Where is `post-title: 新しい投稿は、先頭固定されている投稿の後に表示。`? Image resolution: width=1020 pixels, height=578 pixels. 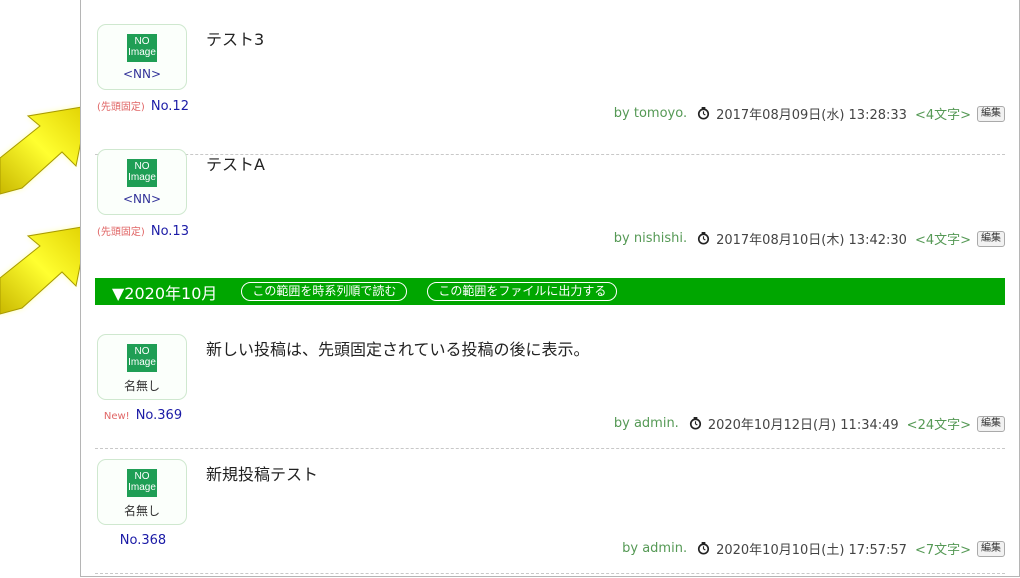 post-title: 新しい投稿は、先頭固定されている投稿の後に表示。 is located at coordinates (398, 349).